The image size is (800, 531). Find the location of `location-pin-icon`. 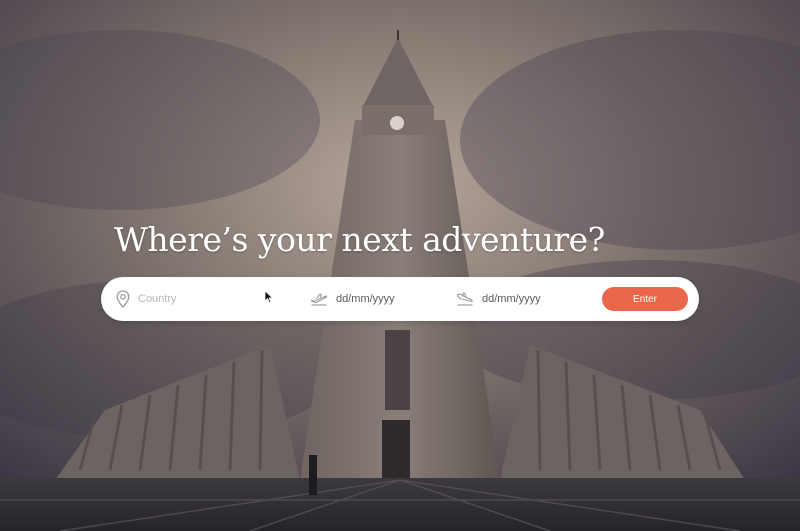

location-pin-icon is located at coordinates (123, 299).